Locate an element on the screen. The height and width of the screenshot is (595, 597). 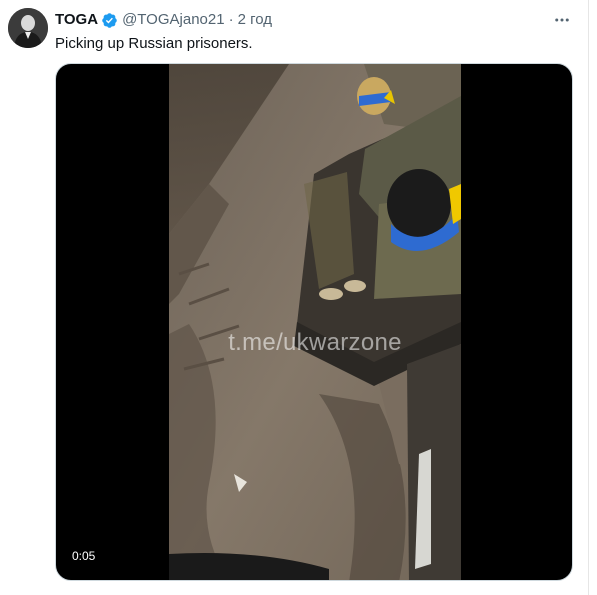
column-divider is located at coordinates (588, 297).